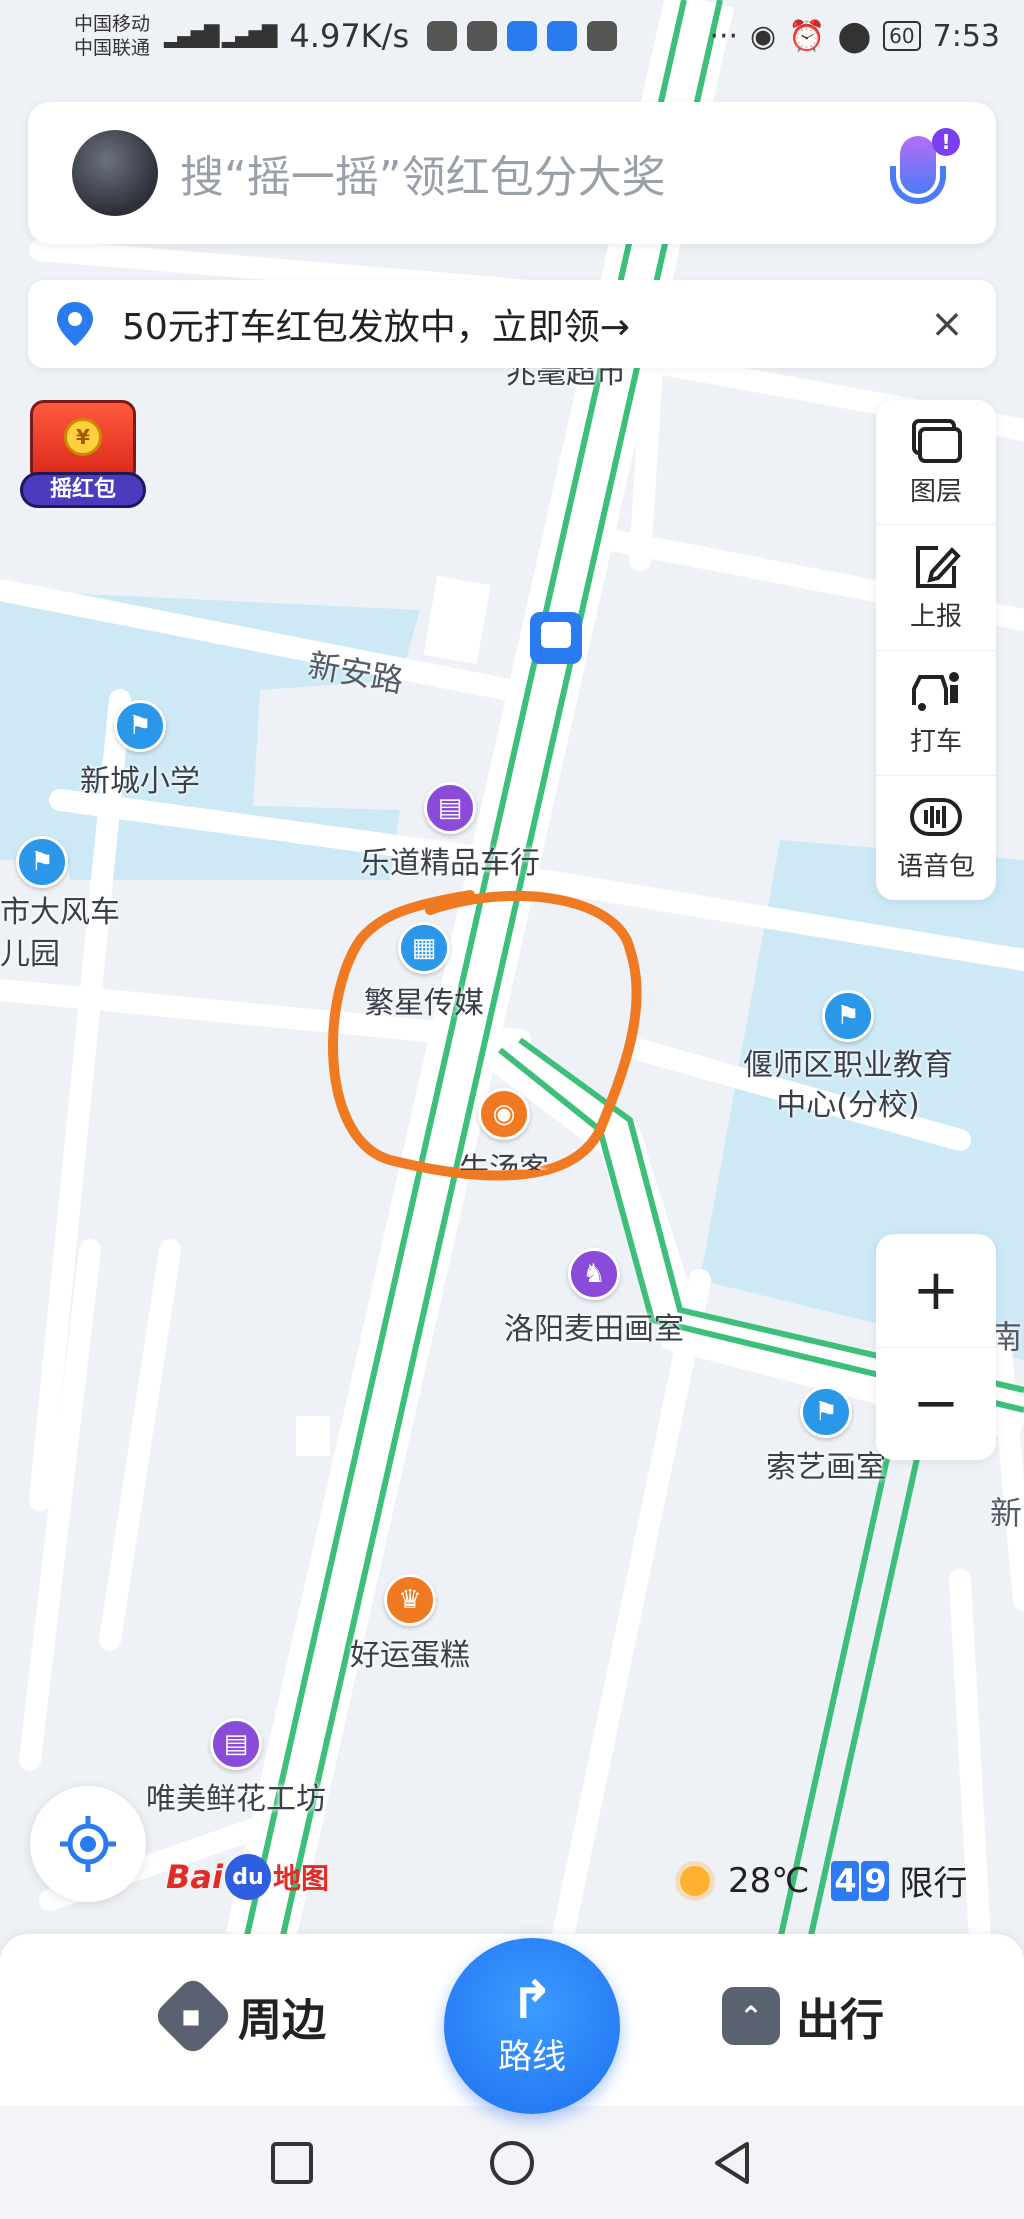 The height and width of the screenshot is (2219, 1024). Describe the element at coordinates (292, 2163) in the screenshot. I see `recent-apps-icon` at that location.